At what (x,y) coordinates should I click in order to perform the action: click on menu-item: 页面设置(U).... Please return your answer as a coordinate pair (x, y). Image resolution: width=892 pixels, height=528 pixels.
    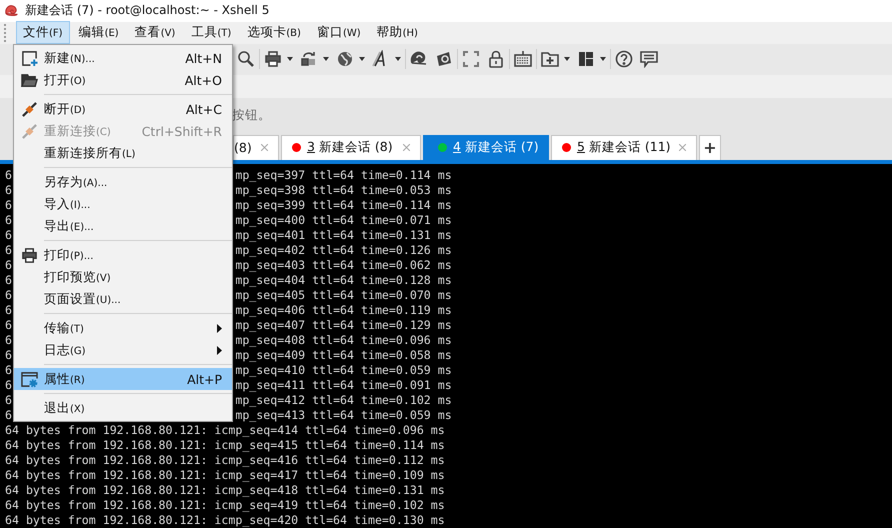
    Looking at the image, I should click on (123, 299).